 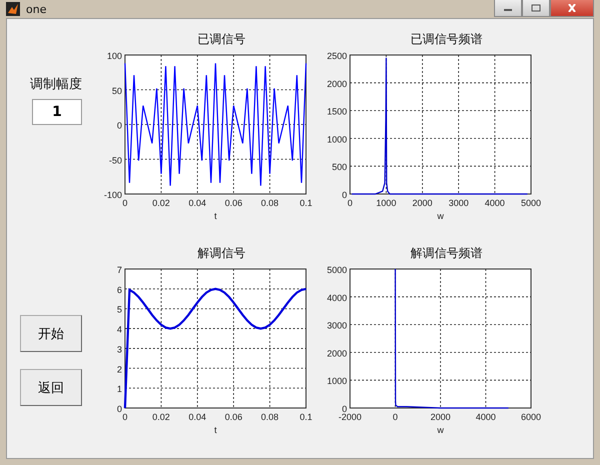 I want to click on minimize-button, so click(x=508, y=8).